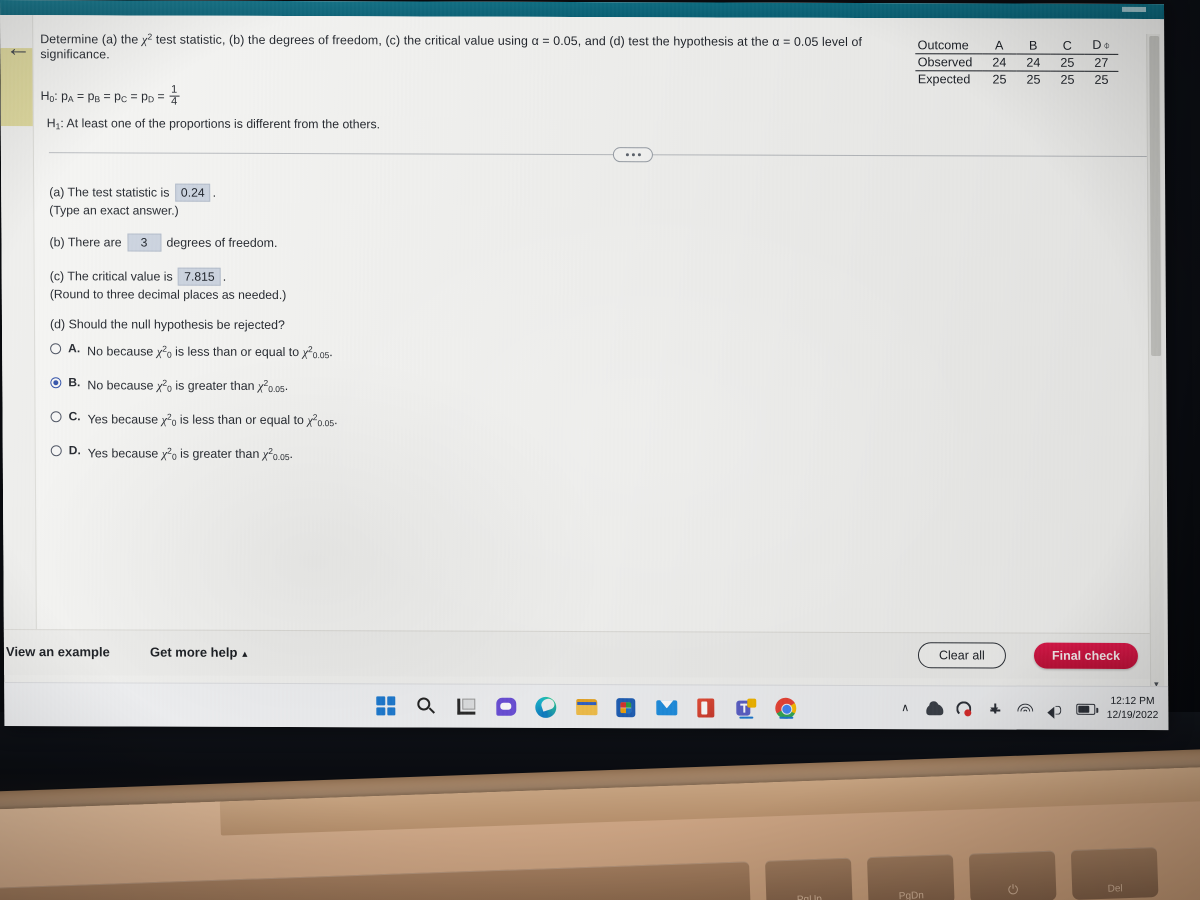 This screenshot has height=900, width=1200. What do you see at coordinates (786, 708) in the screenshot?
I see `chrome-button` at bounding box center [786, 708].